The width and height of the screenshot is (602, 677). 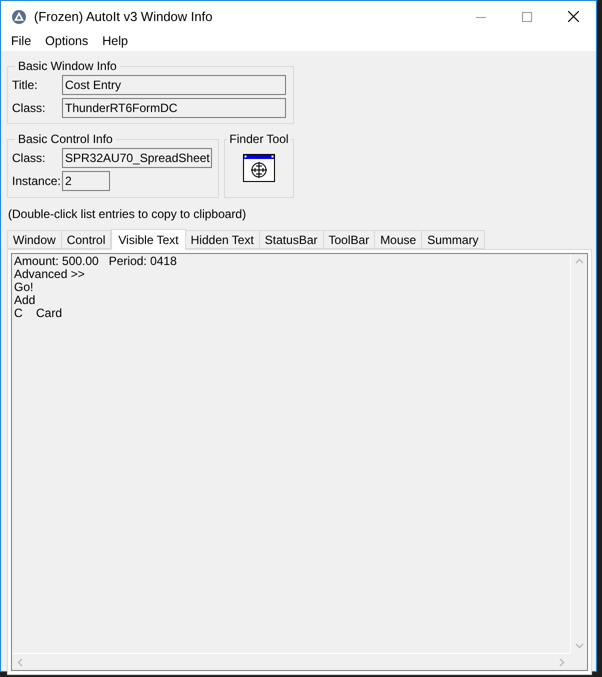 What do you see at coordinates (174, 85) in the screenshot?
I see `text-field: Cost Entry` at bounding box center [174, 85].